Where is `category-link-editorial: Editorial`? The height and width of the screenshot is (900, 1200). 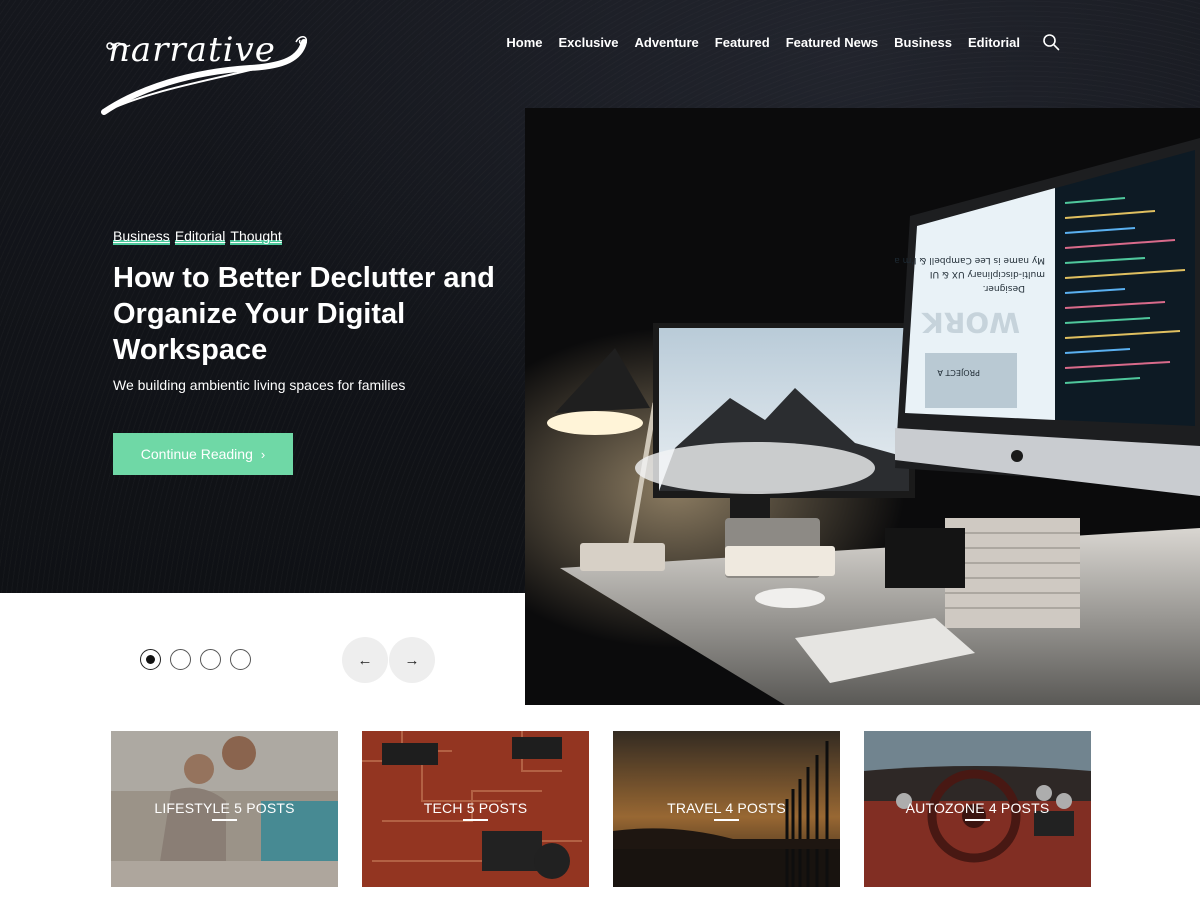 category-link-editorial: Editorial is located at coordinates (200, 236).